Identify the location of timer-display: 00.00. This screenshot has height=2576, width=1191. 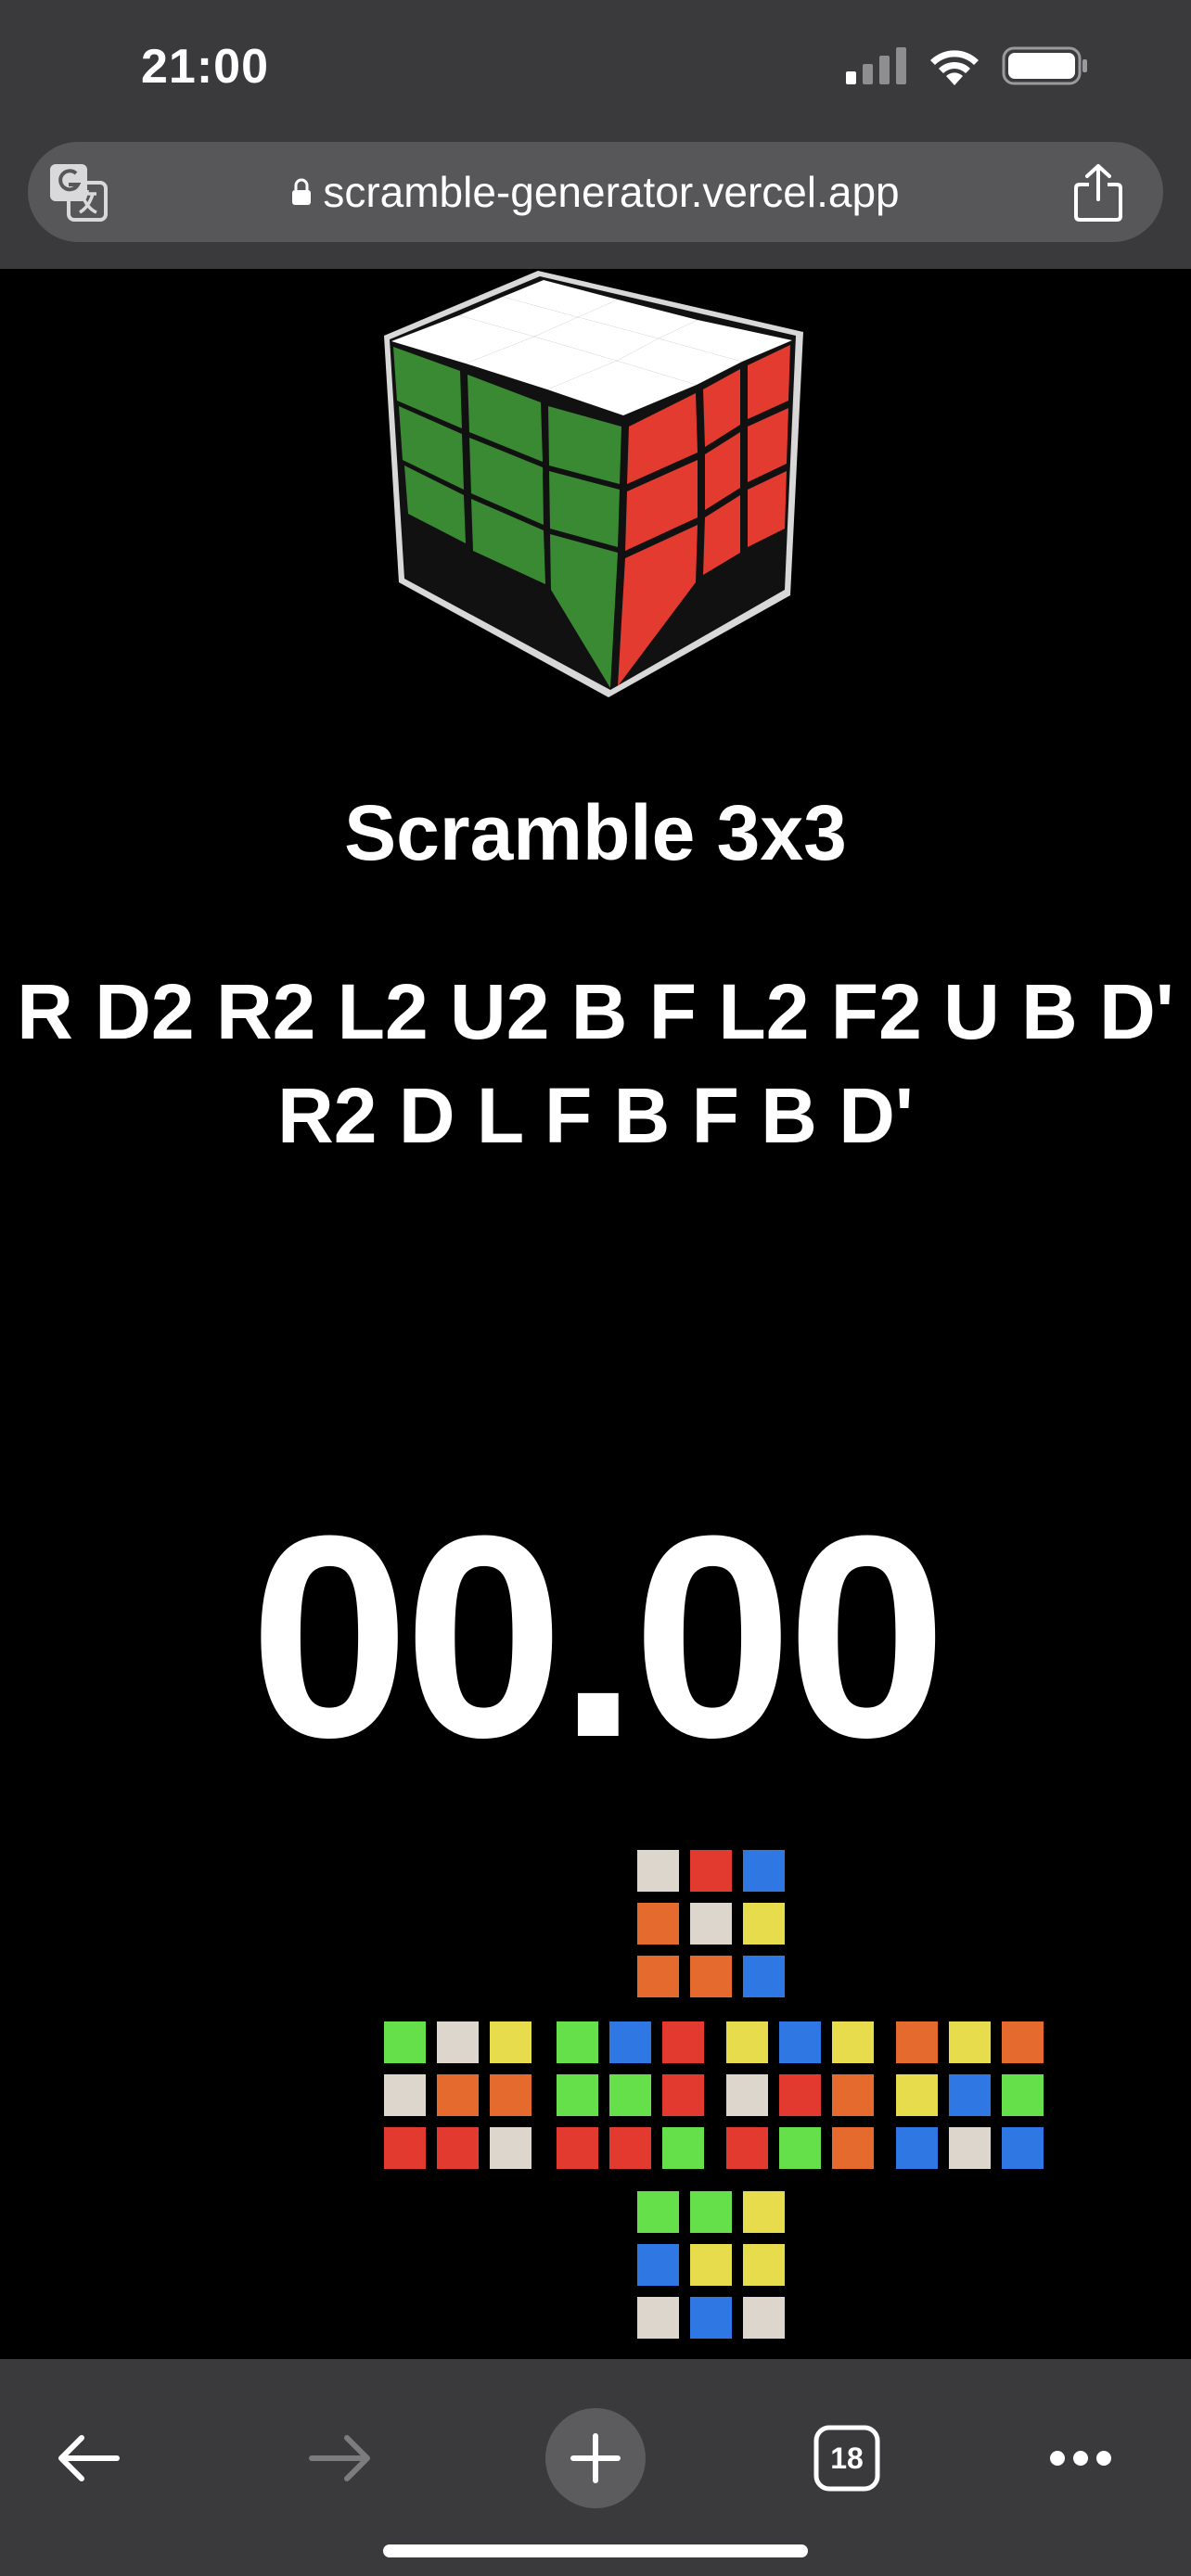
(595, 1637).